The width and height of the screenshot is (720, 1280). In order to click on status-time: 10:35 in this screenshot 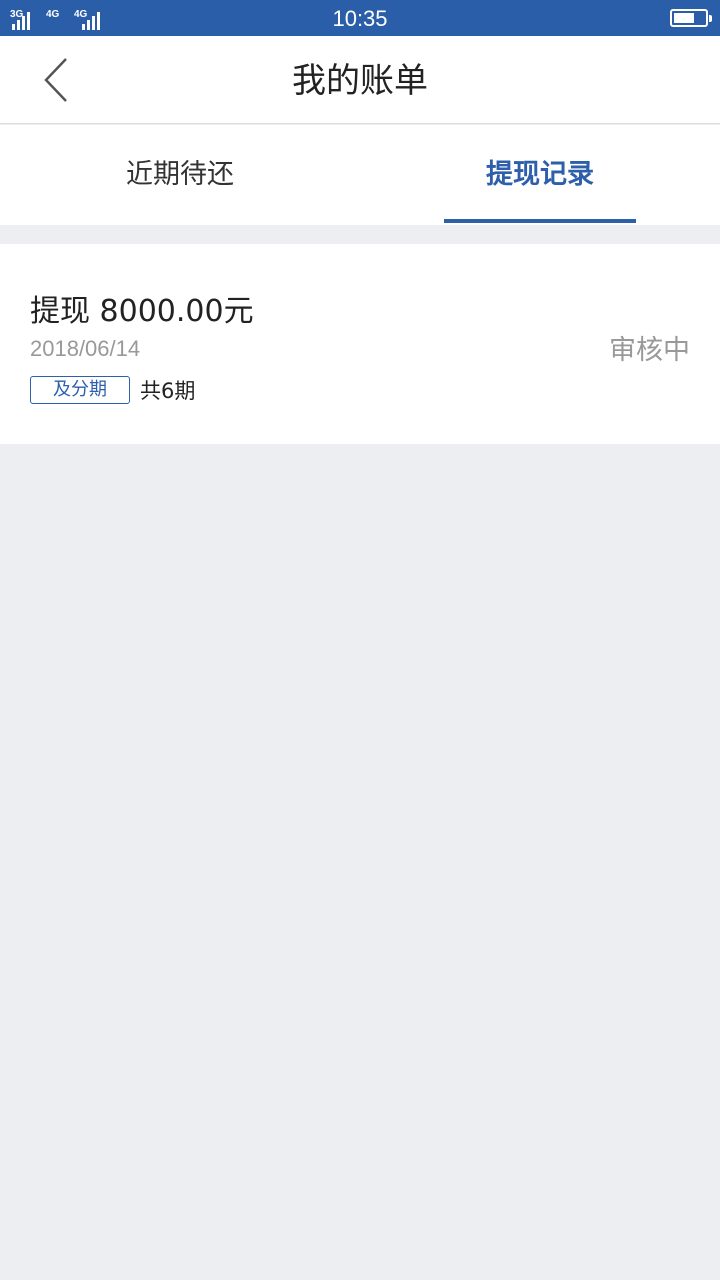, I will do `click(360, 18)`.